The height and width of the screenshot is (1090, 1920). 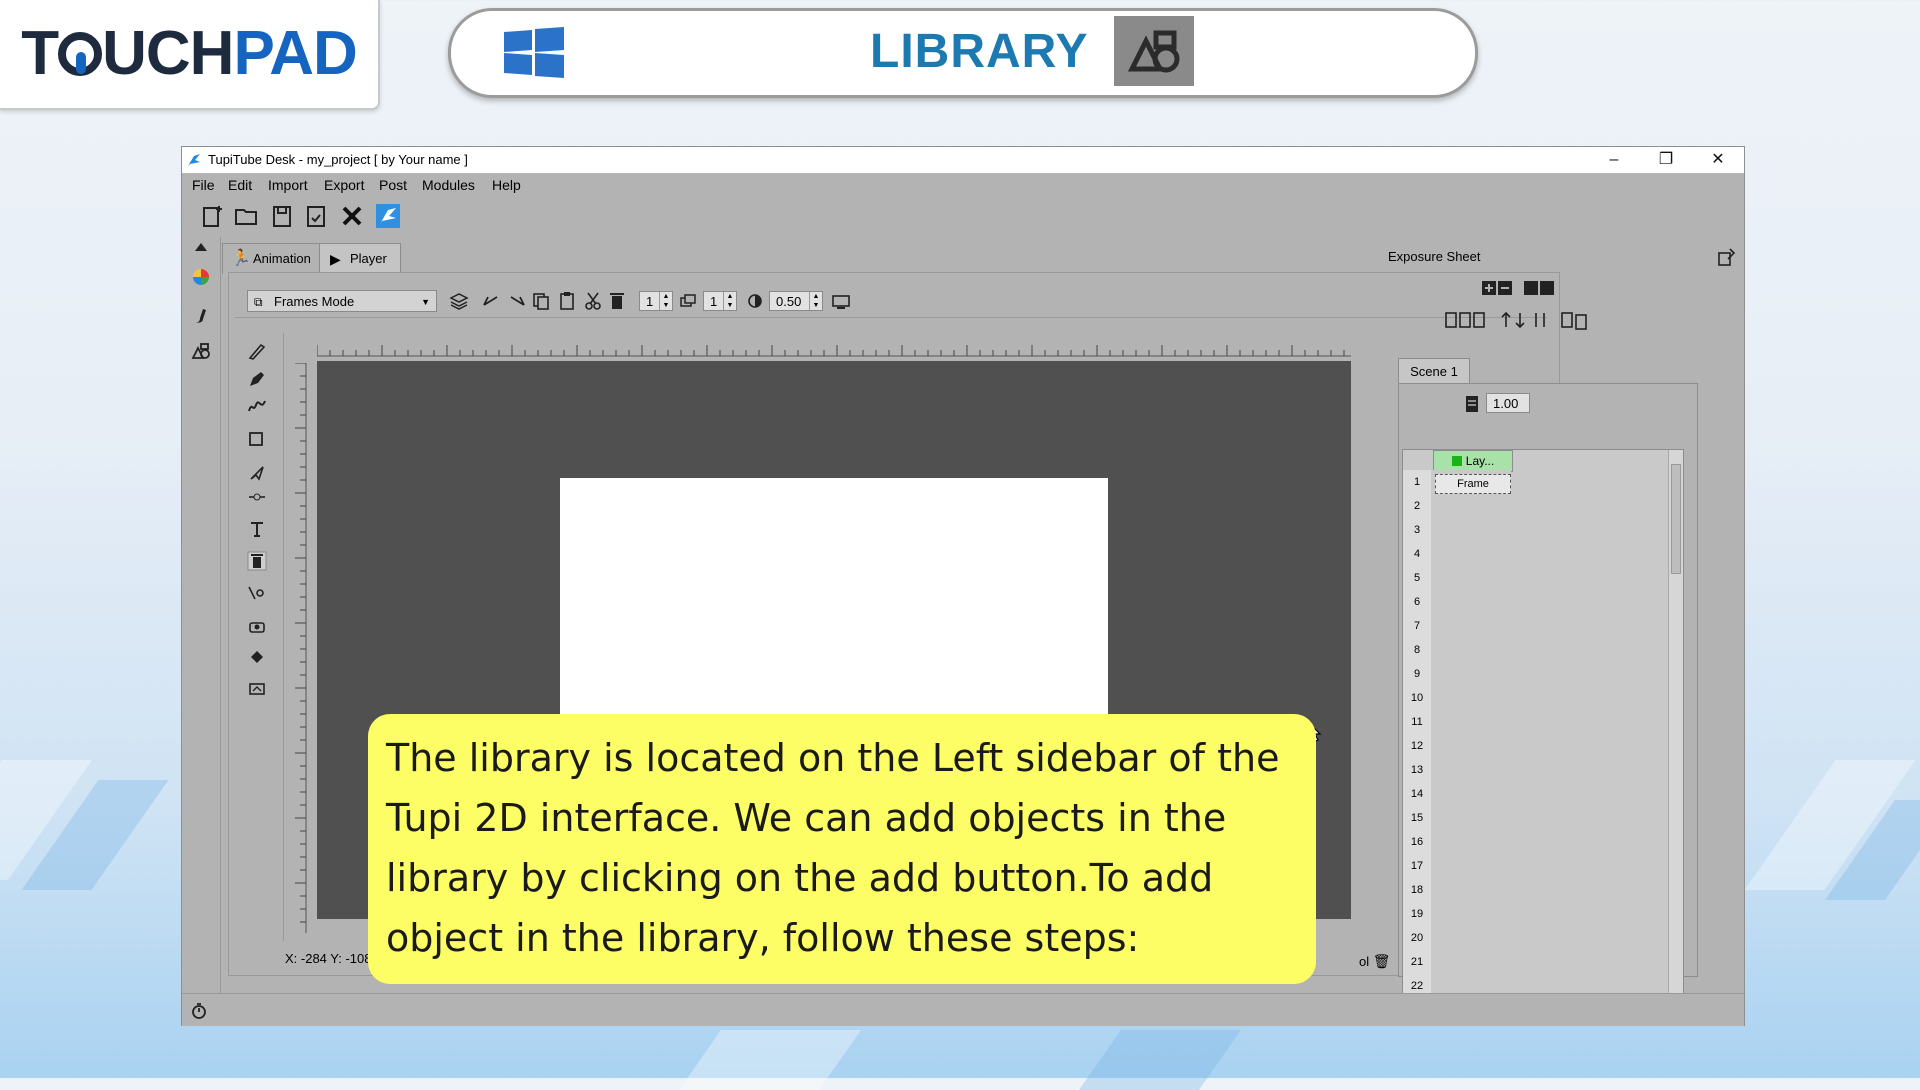 What do you see at coordinates (342, 301) in the screenshot?
I see `frames-mode-select: ⧉ Frames Mode ▼` at bounding box center [342, 301].